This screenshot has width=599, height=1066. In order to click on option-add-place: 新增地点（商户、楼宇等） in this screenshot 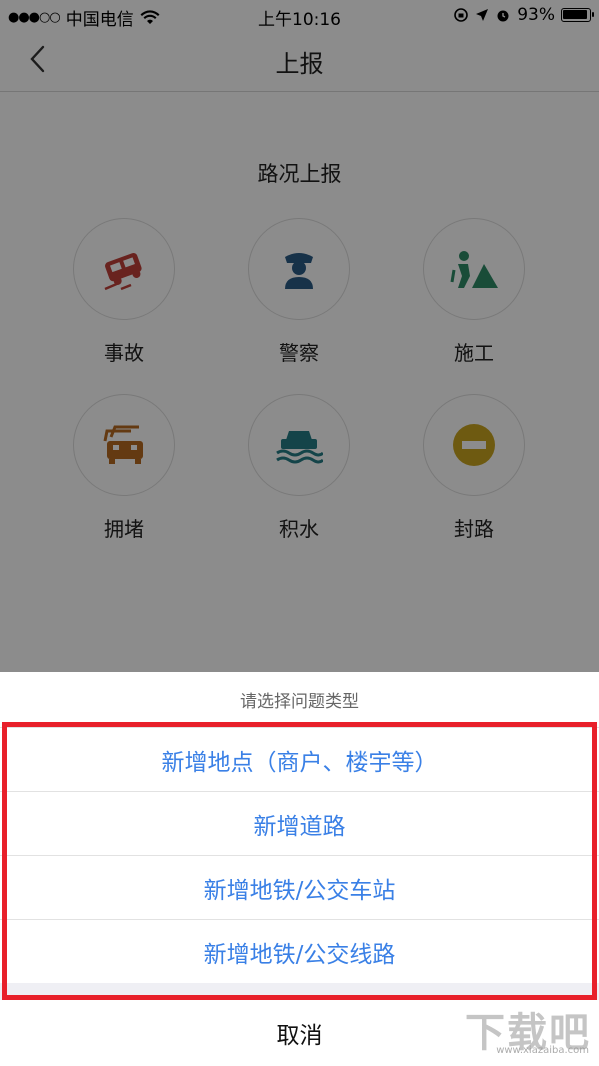, I will do `click(299, 759)`.